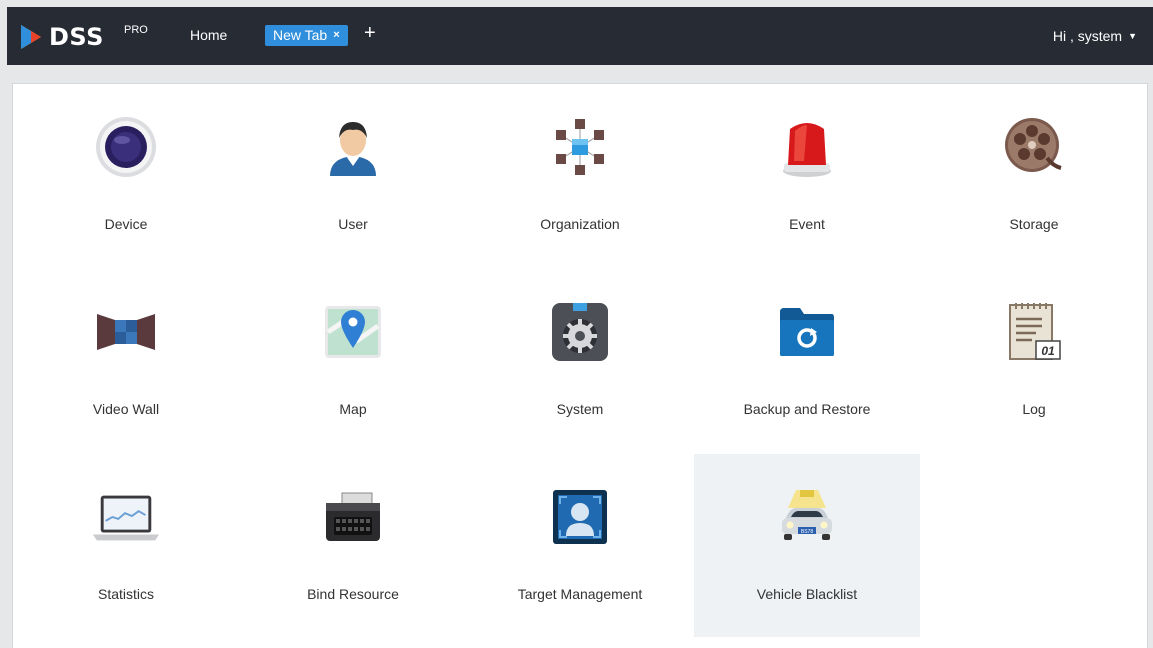 This screenshot has height=648, width=1153. What do you see at coordinates (31, 37) in the screenshot?
I see `dss-logo-icon` at bounding box center [31, 37].